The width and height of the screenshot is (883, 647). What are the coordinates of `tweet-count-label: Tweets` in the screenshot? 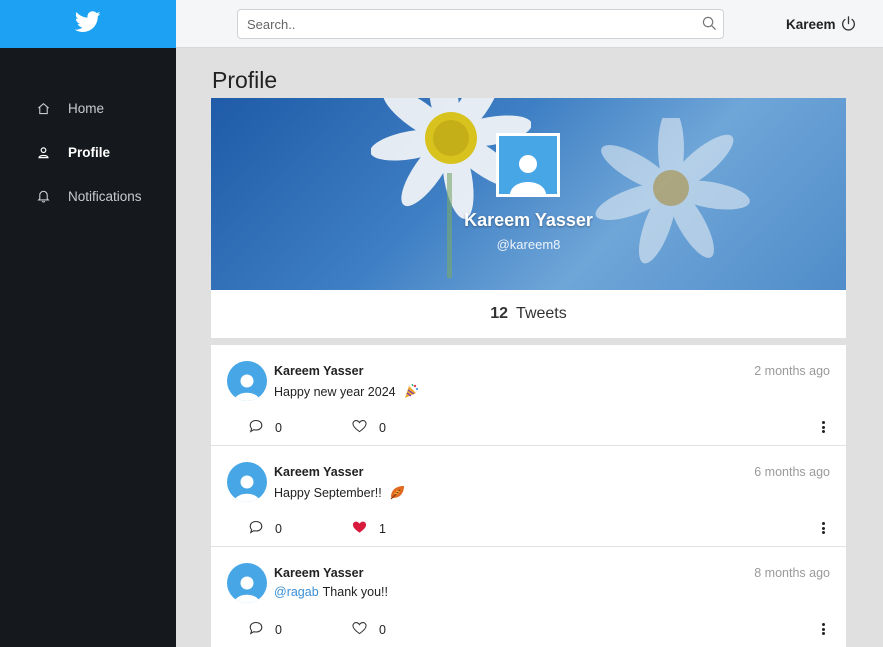 It's located at (541, 313).